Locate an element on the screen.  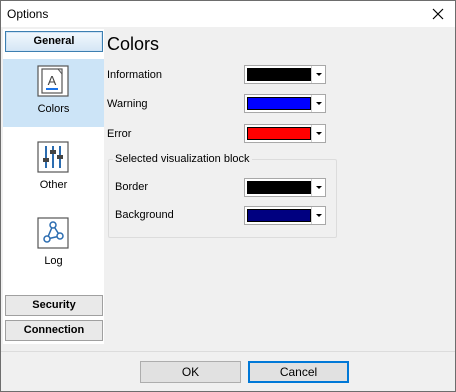
sidebar-item-label: Colors is located at coordinates (53, 109).